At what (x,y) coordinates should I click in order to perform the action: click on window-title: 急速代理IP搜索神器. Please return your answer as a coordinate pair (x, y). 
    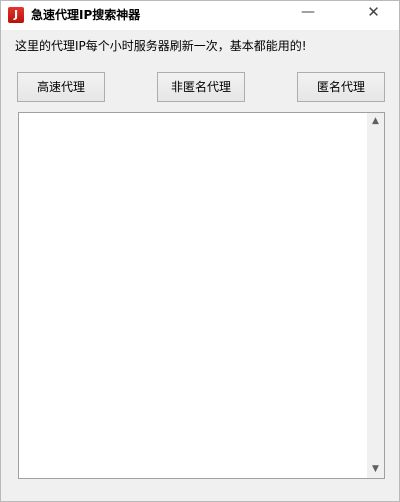
    Looking at the image, I should click on (86, 15).